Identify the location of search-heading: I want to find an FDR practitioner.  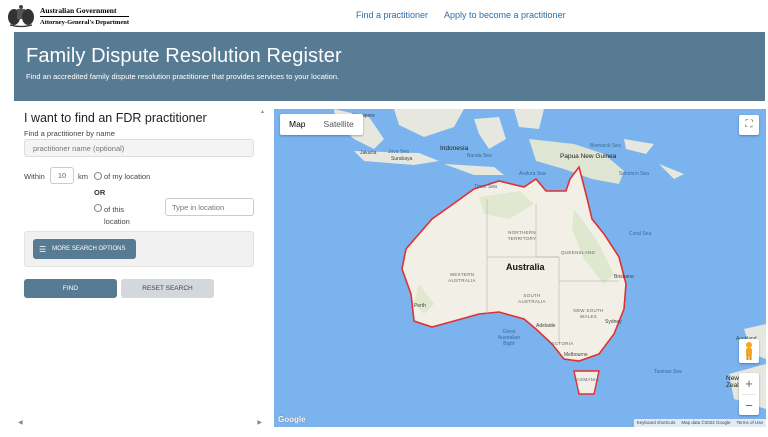
(115, 118).